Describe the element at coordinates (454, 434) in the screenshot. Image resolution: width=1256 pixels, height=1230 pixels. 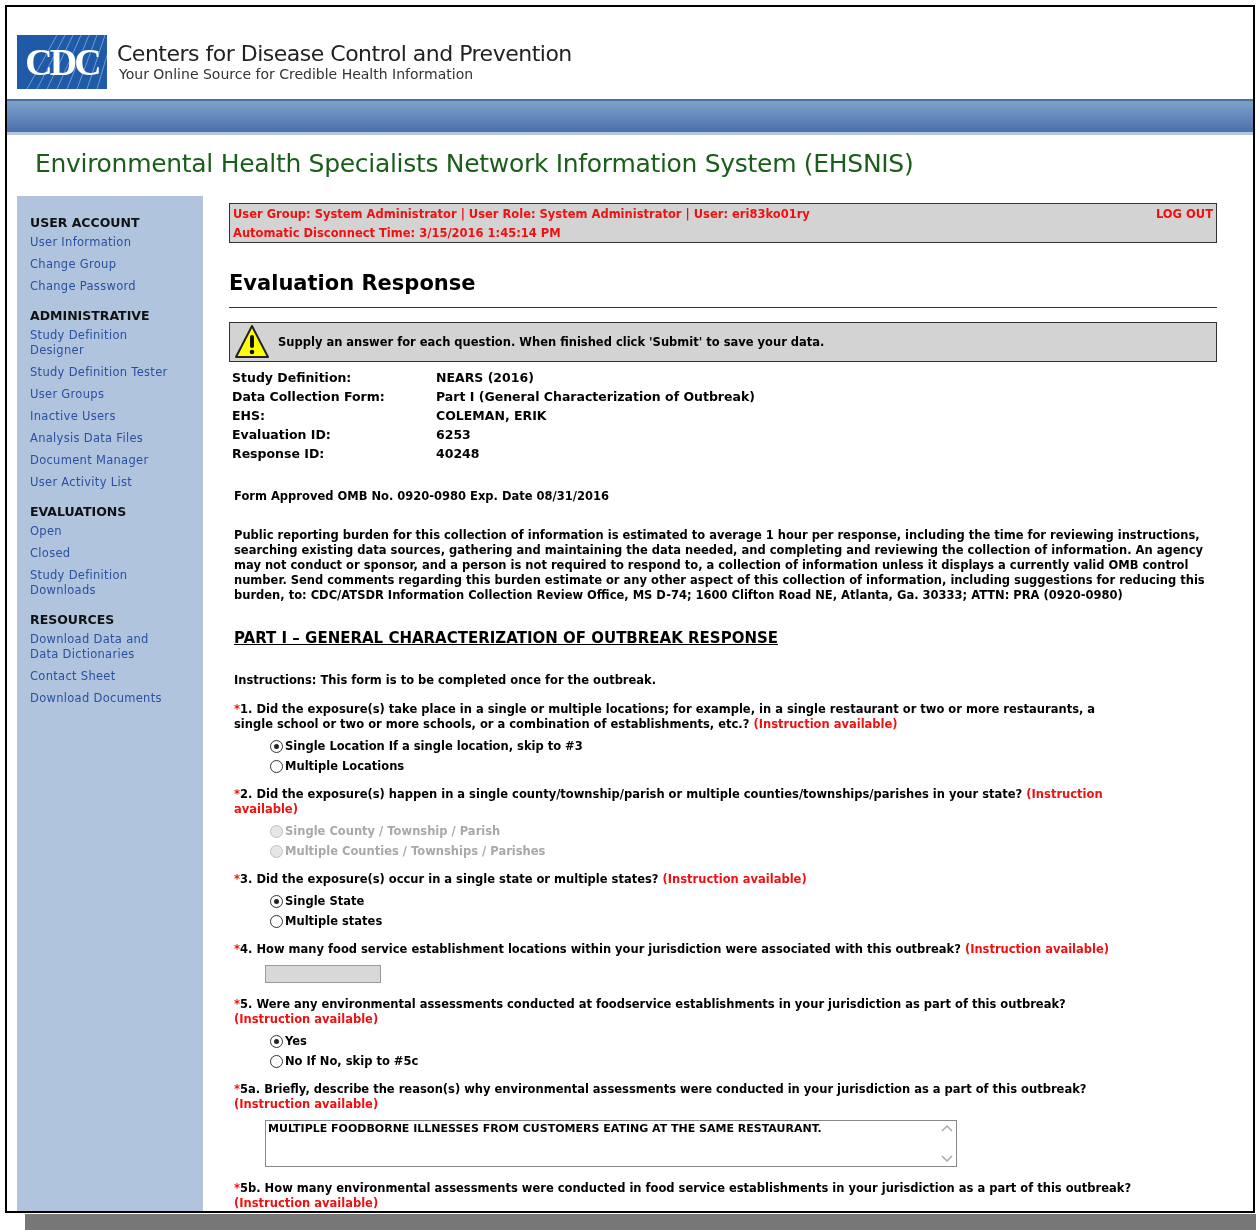
I see `info-value: 6253` at that location.